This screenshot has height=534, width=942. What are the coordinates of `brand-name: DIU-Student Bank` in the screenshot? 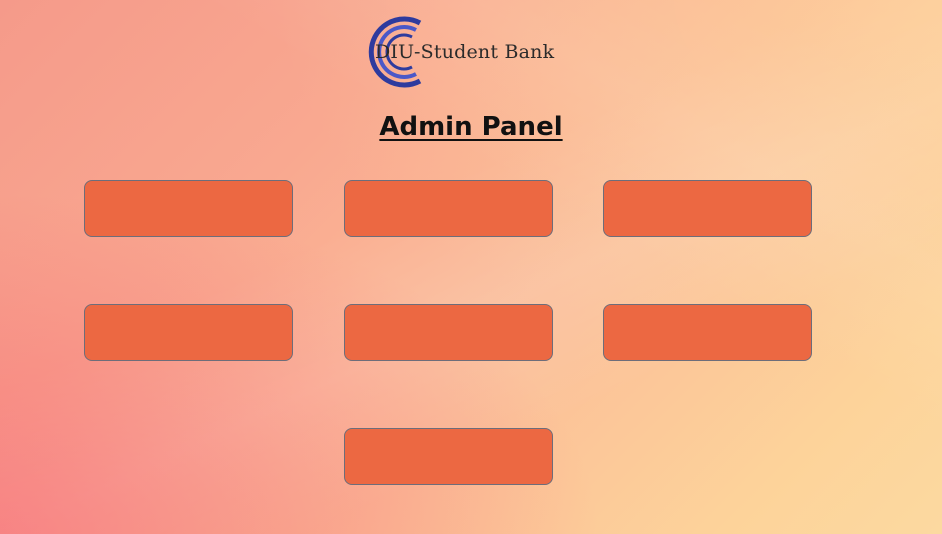 It's located at (465, 52).